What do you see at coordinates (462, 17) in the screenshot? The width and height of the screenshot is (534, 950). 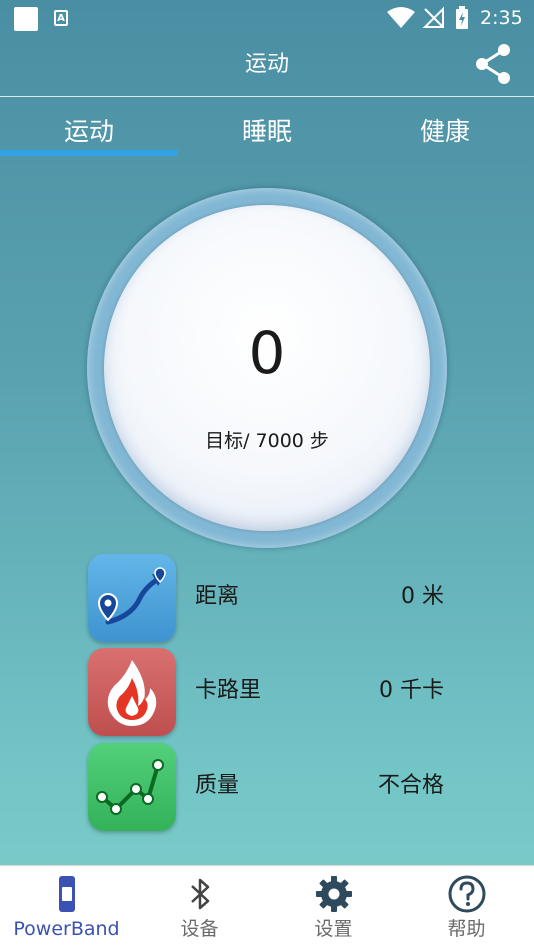 I see `battery-charging-icon` at bounding box center [462, 17].